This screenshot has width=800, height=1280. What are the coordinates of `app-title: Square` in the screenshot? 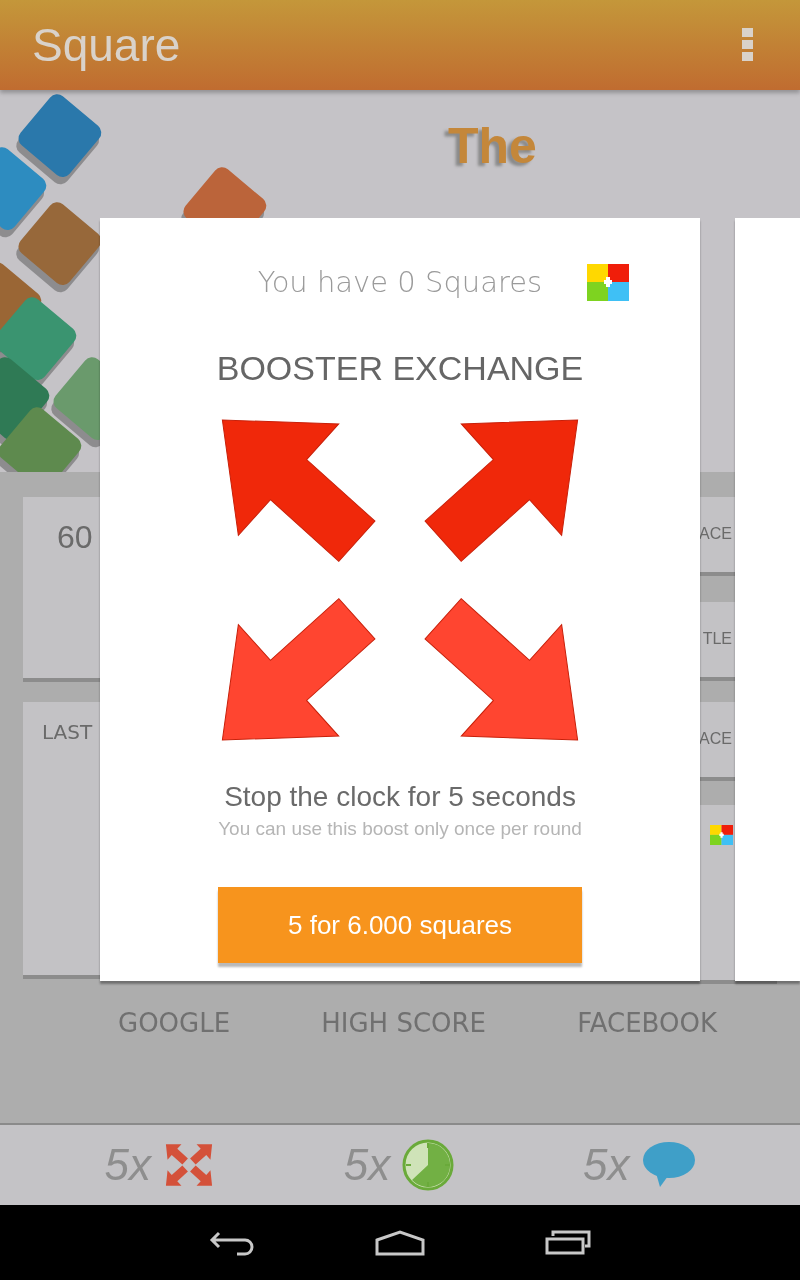 It's located at (106, 45).